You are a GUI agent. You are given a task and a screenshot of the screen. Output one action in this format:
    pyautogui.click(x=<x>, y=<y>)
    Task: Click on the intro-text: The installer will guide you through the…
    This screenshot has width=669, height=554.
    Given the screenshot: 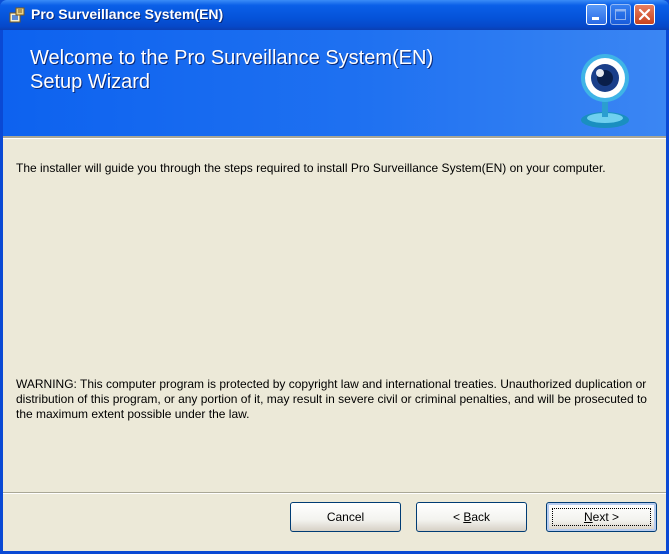 What is the action you would take?
    pyautogui.click(x=311, y=168)
    